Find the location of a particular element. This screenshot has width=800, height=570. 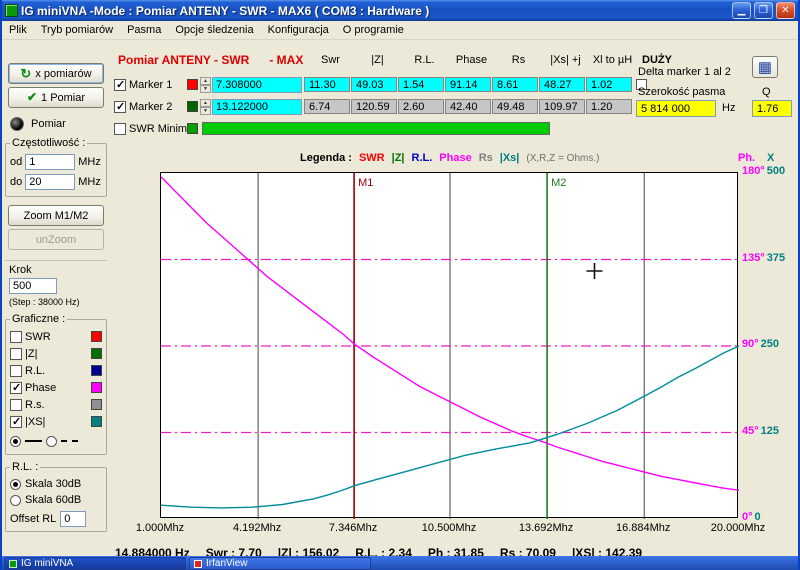

taskbar-item-irfanview: IrfanView is located at coordinates (280, 563).